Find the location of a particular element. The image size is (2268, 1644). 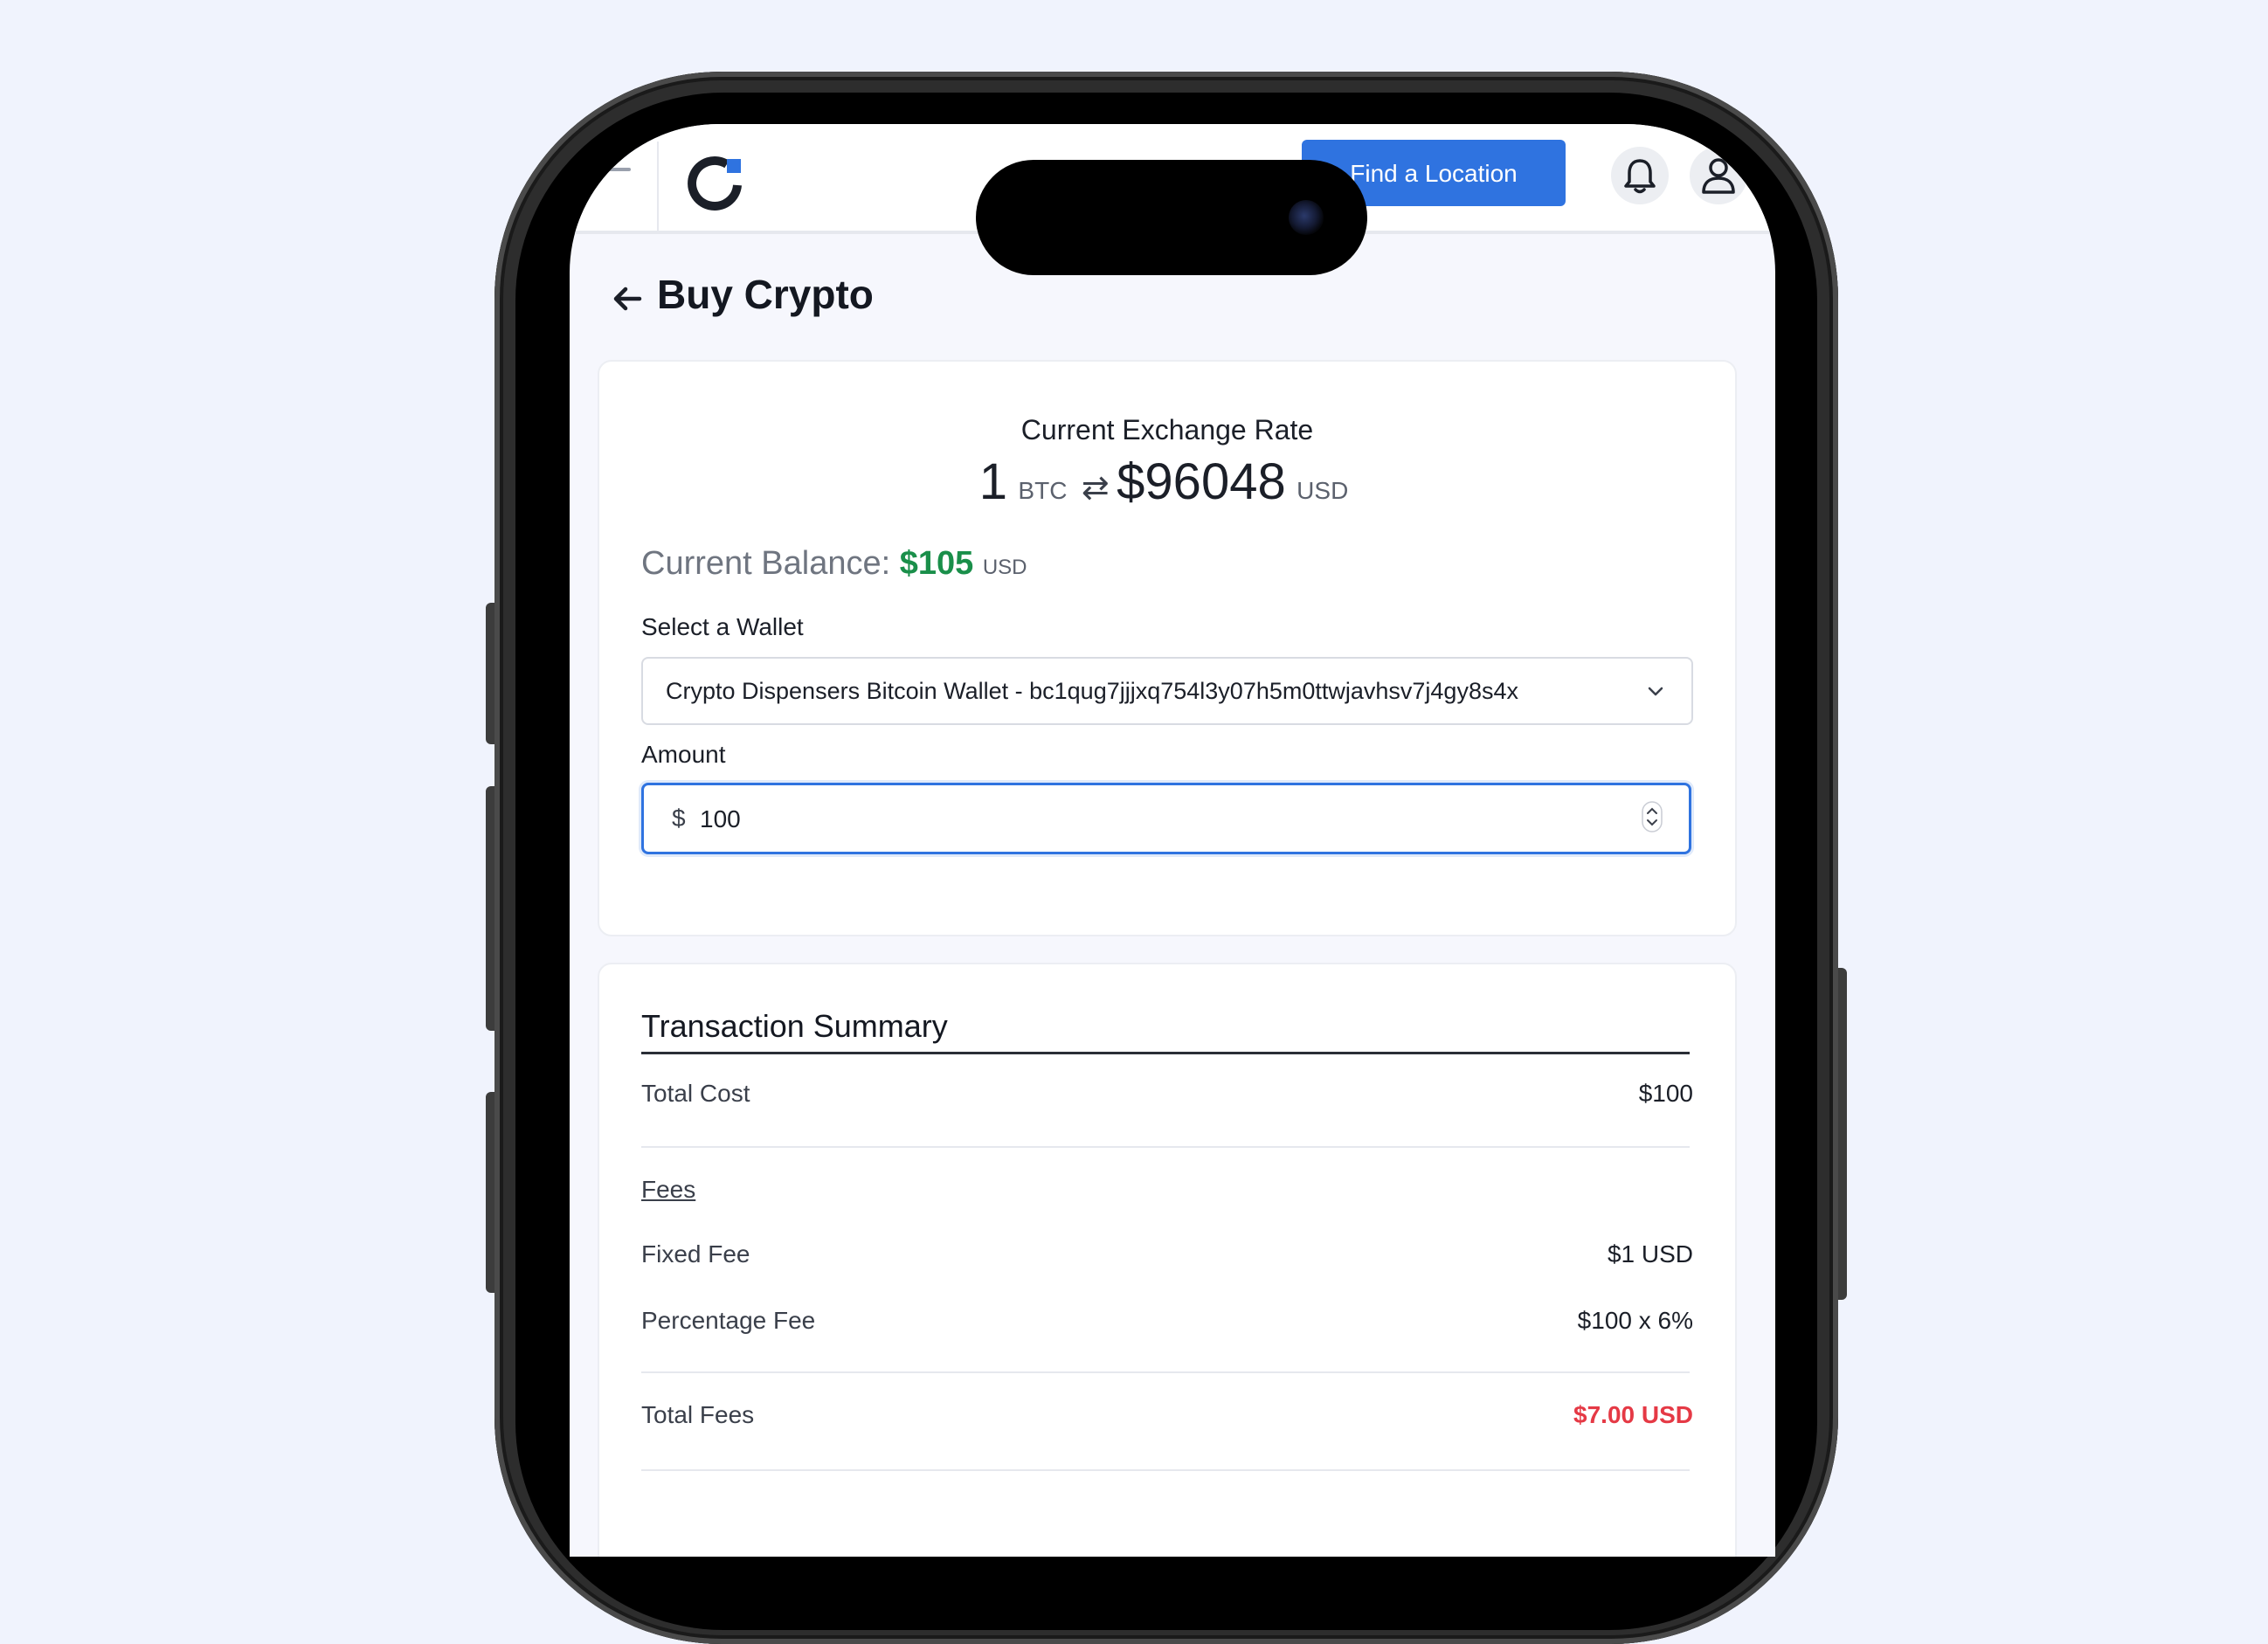

summary-title-rule is located at coordinates (1166, 1053).